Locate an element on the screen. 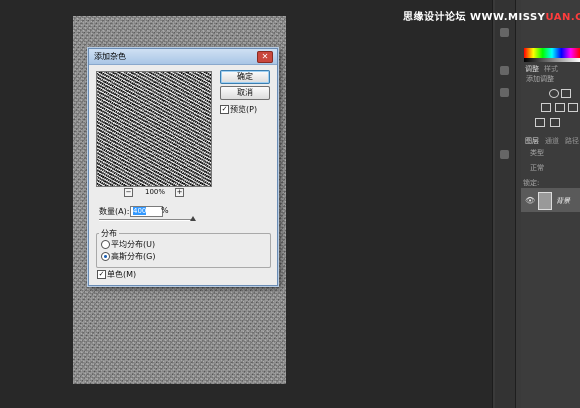  color-spectrum is located at coordinates (552, 53).